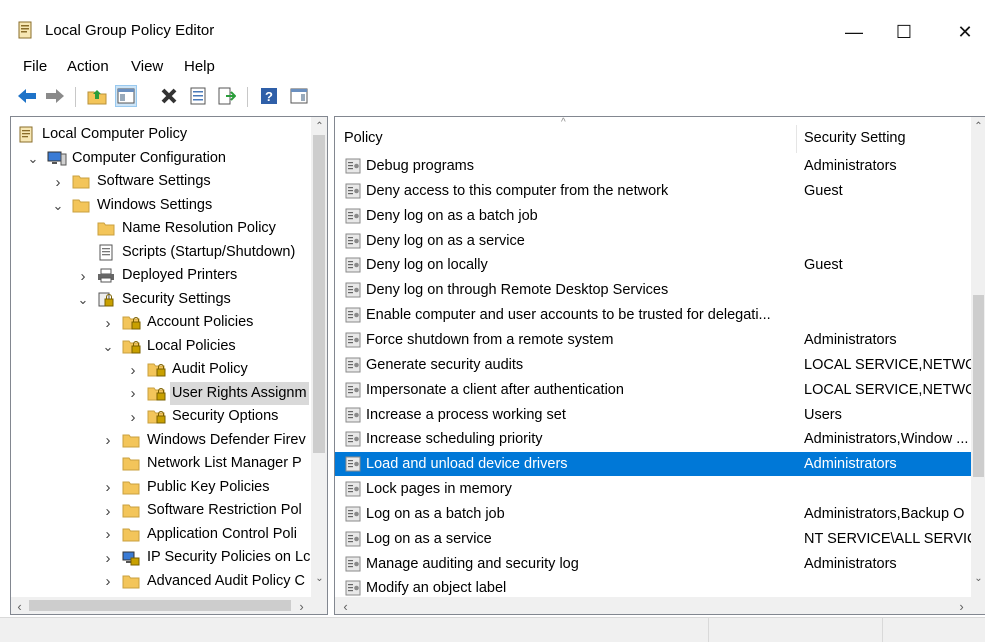 The height and width of the screenshot is (642, 985). I want to click on delete-icon, so click(169, 96).